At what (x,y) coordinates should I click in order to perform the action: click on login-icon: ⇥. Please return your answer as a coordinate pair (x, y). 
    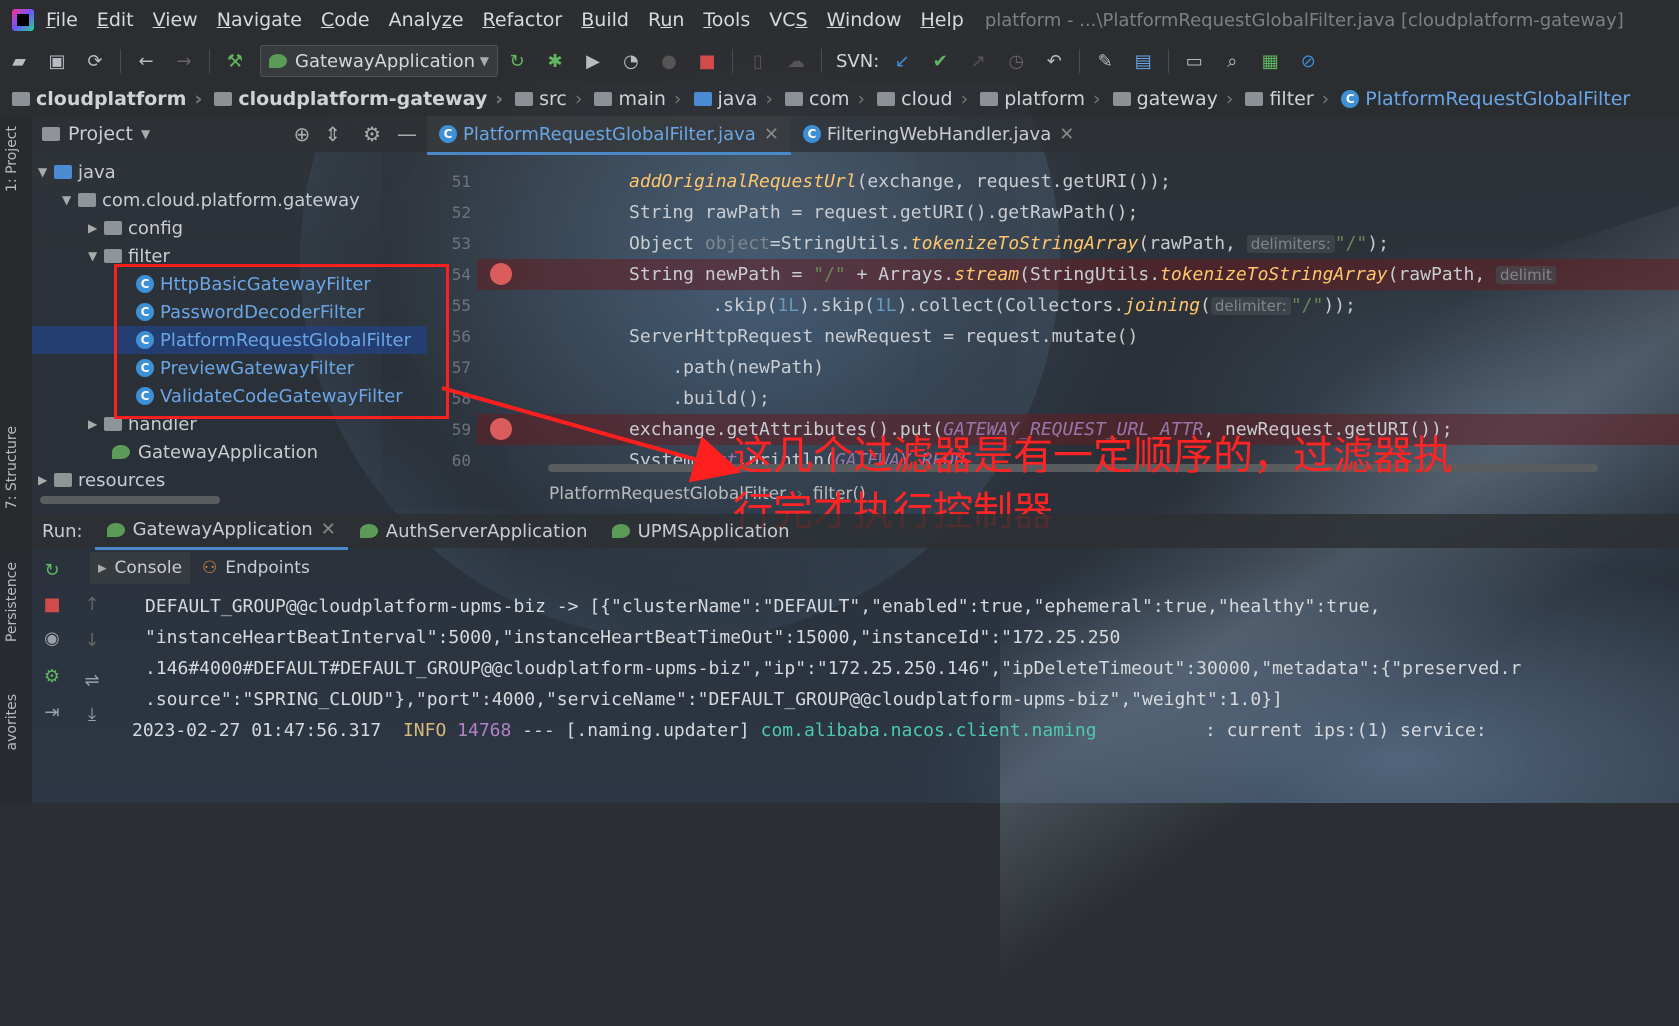
    Looking at the image, I should click on (52, 712).